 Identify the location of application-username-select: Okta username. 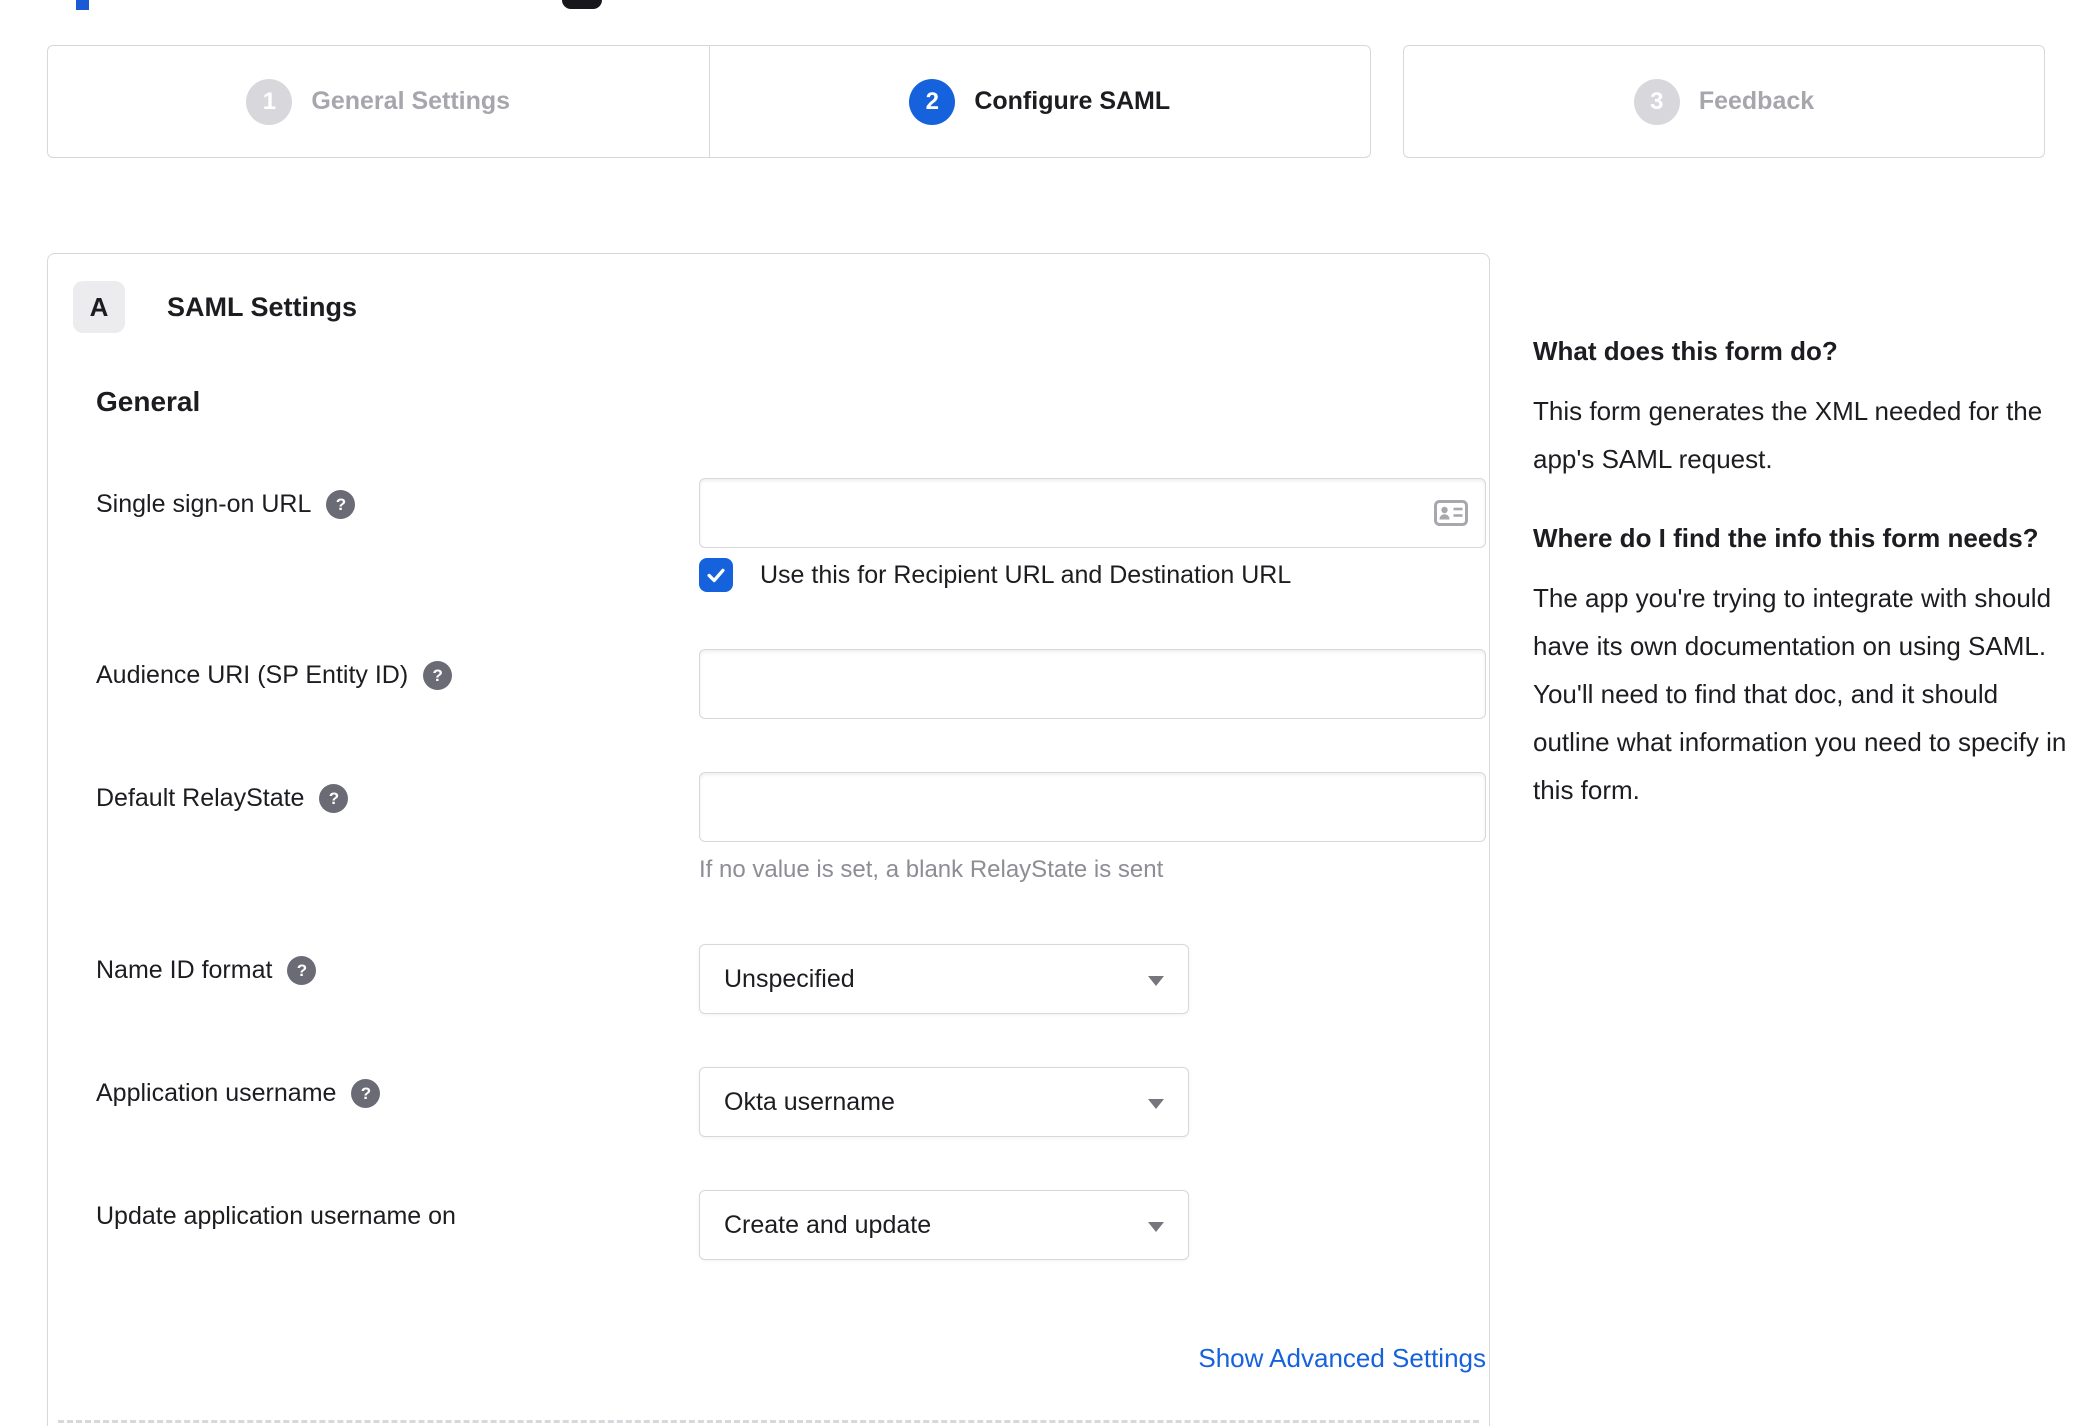
(944, 1102).